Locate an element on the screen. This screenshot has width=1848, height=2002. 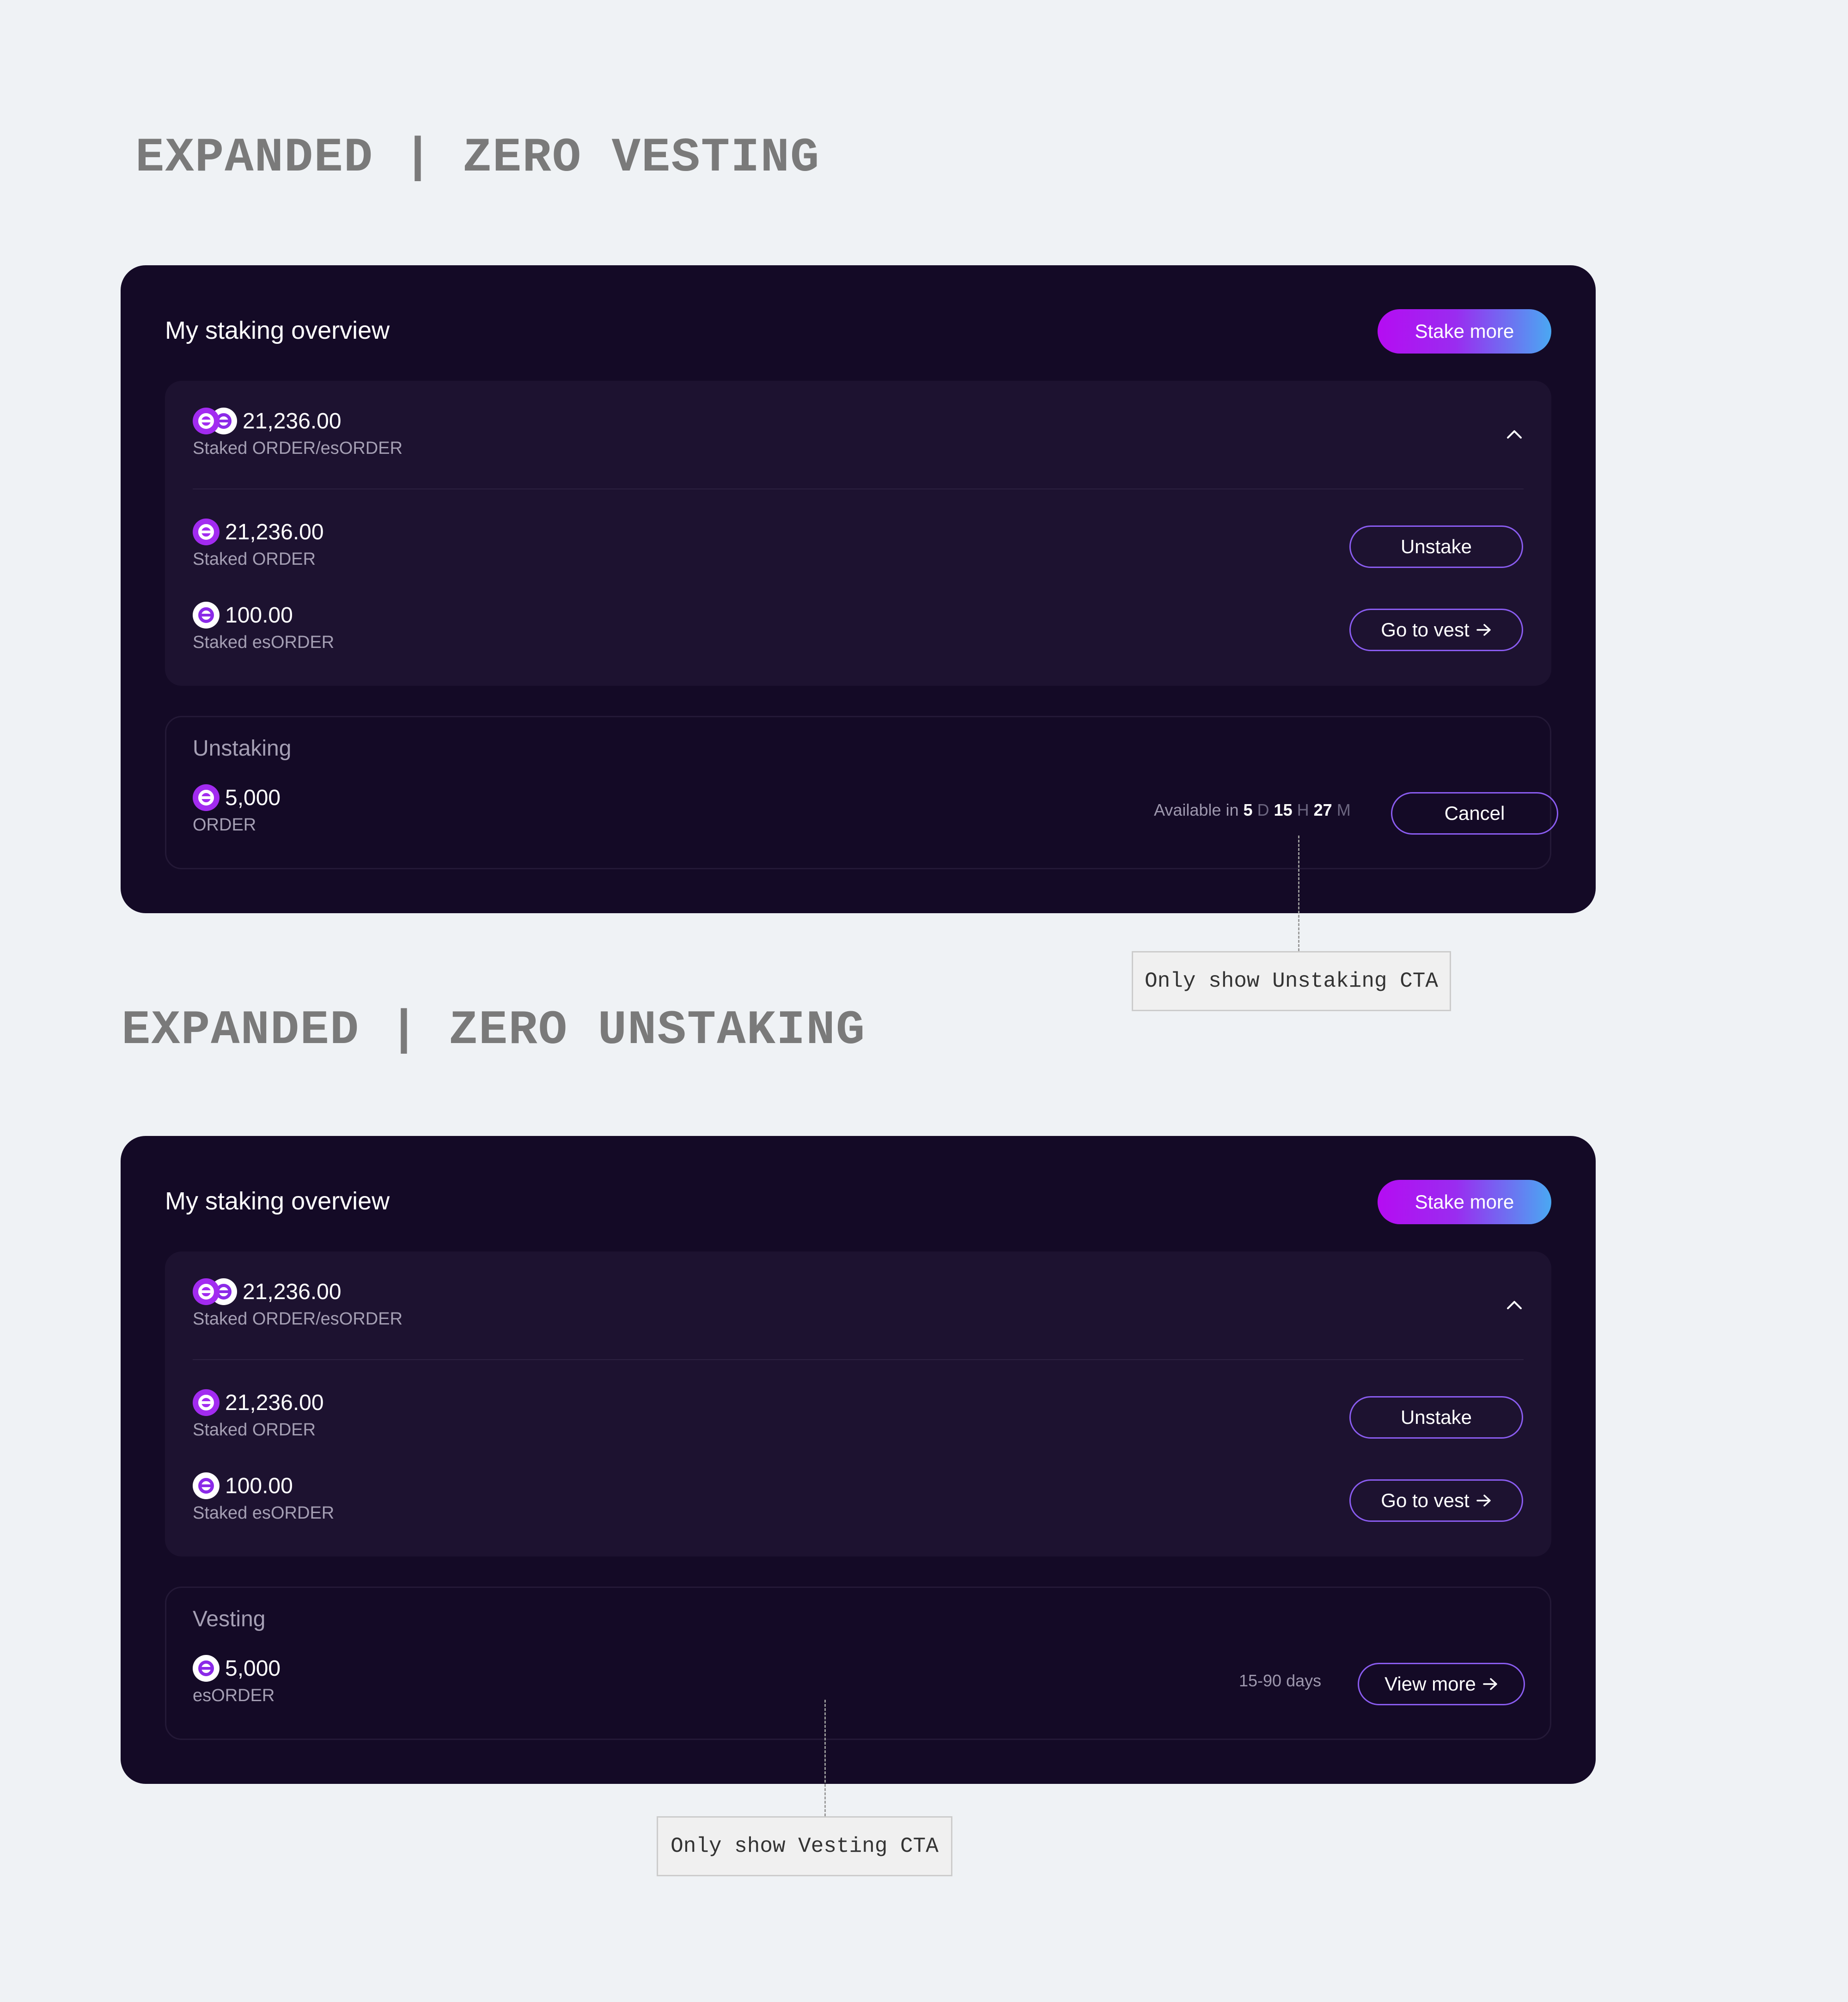
available-in-countdown: Available in 5 D 15 H 27 M is located at coordinates (1252, 809).